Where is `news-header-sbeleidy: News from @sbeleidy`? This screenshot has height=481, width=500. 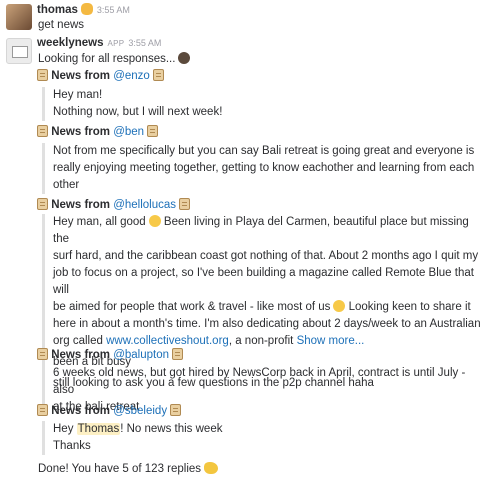 news-header-sbeleidy: News from @sbeleidy is located at coordinates (109, 410).